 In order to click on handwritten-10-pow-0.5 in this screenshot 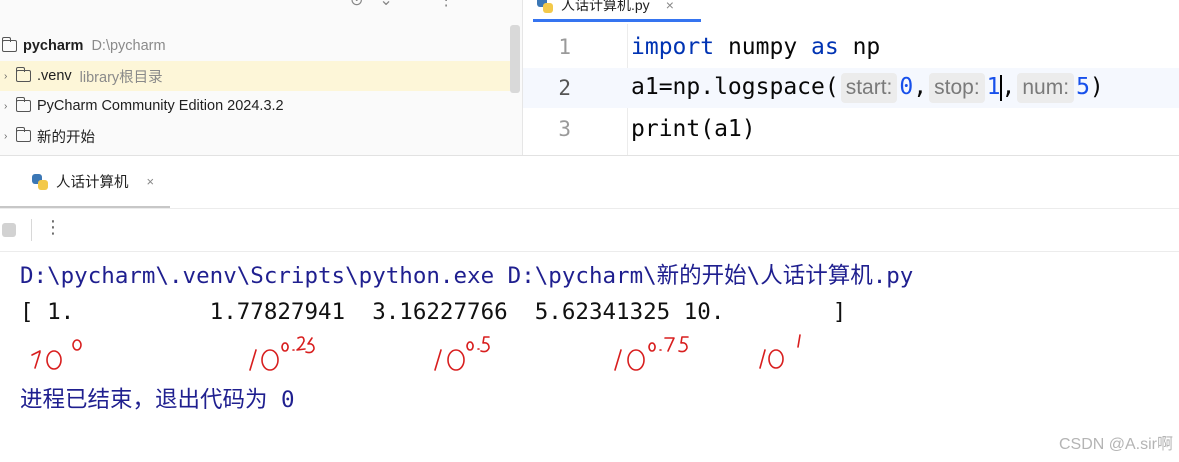, I will do `click(462, 353)`.